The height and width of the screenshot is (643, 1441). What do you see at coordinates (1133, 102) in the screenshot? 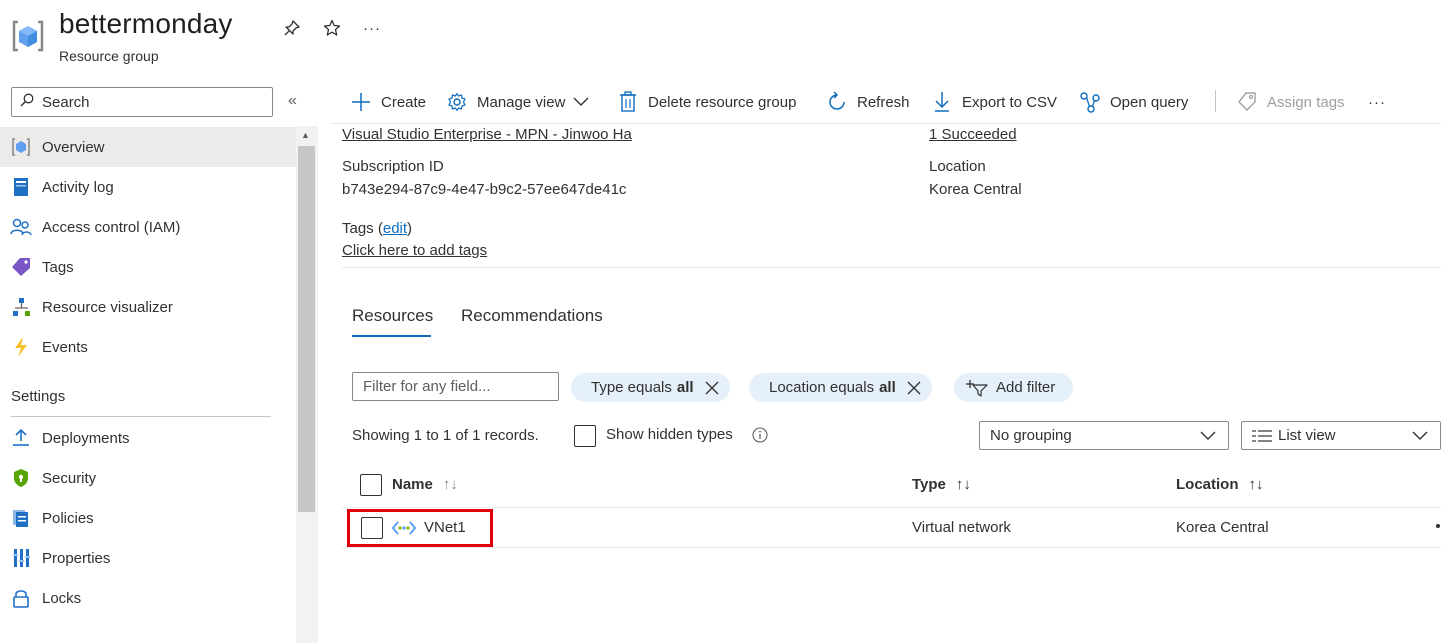
I see `open-query-button: Open query` at bounding box center [1133, 102].